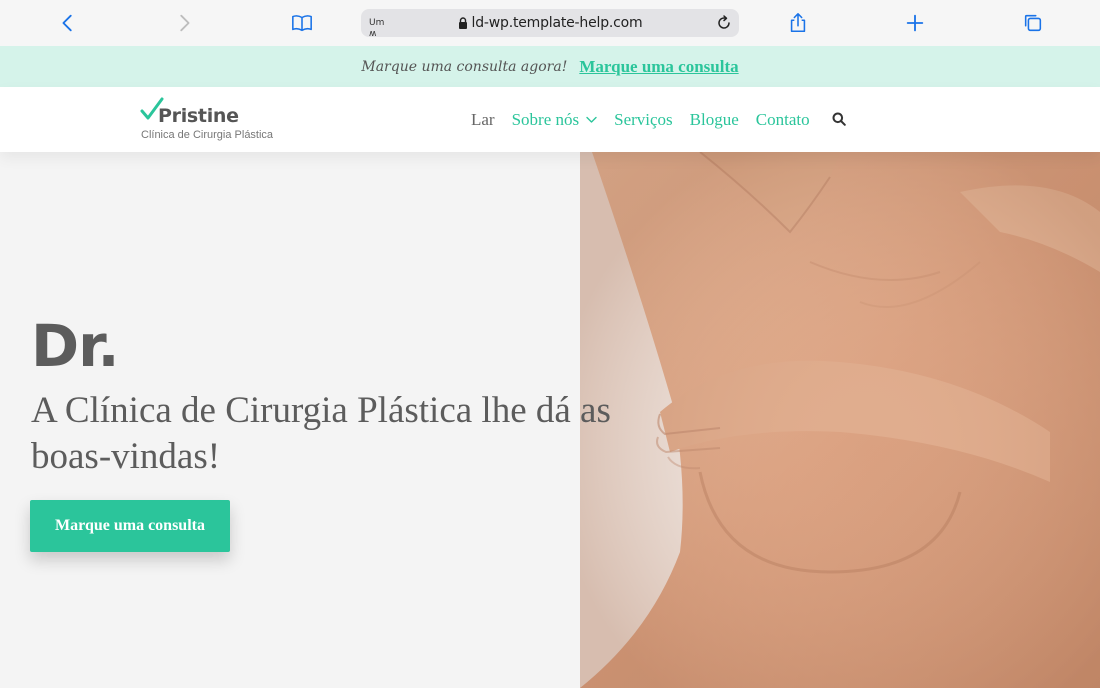 This screenshot has width=1100, height=688. What do you see at coordinates (783, 120) in the screenshot?
I see `nav-item-contact: Contato` at bounding box center [783, 120].